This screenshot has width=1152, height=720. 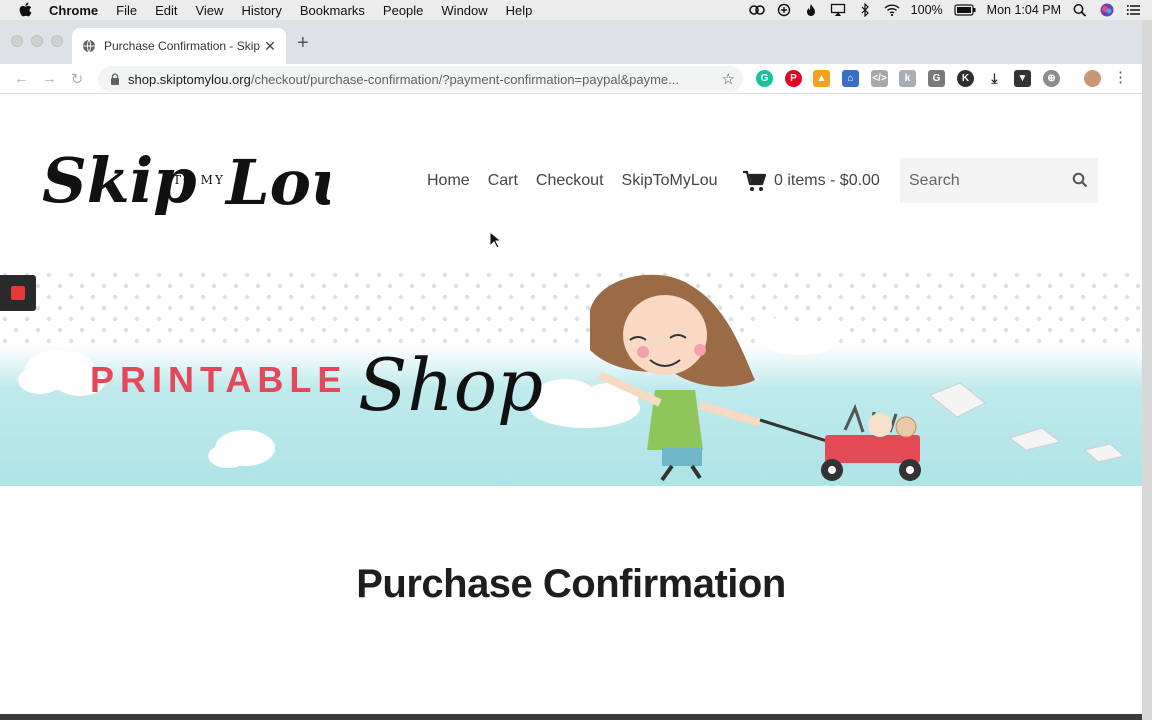 I want to click on notification-center-icon, so click(x=1134, y=10).